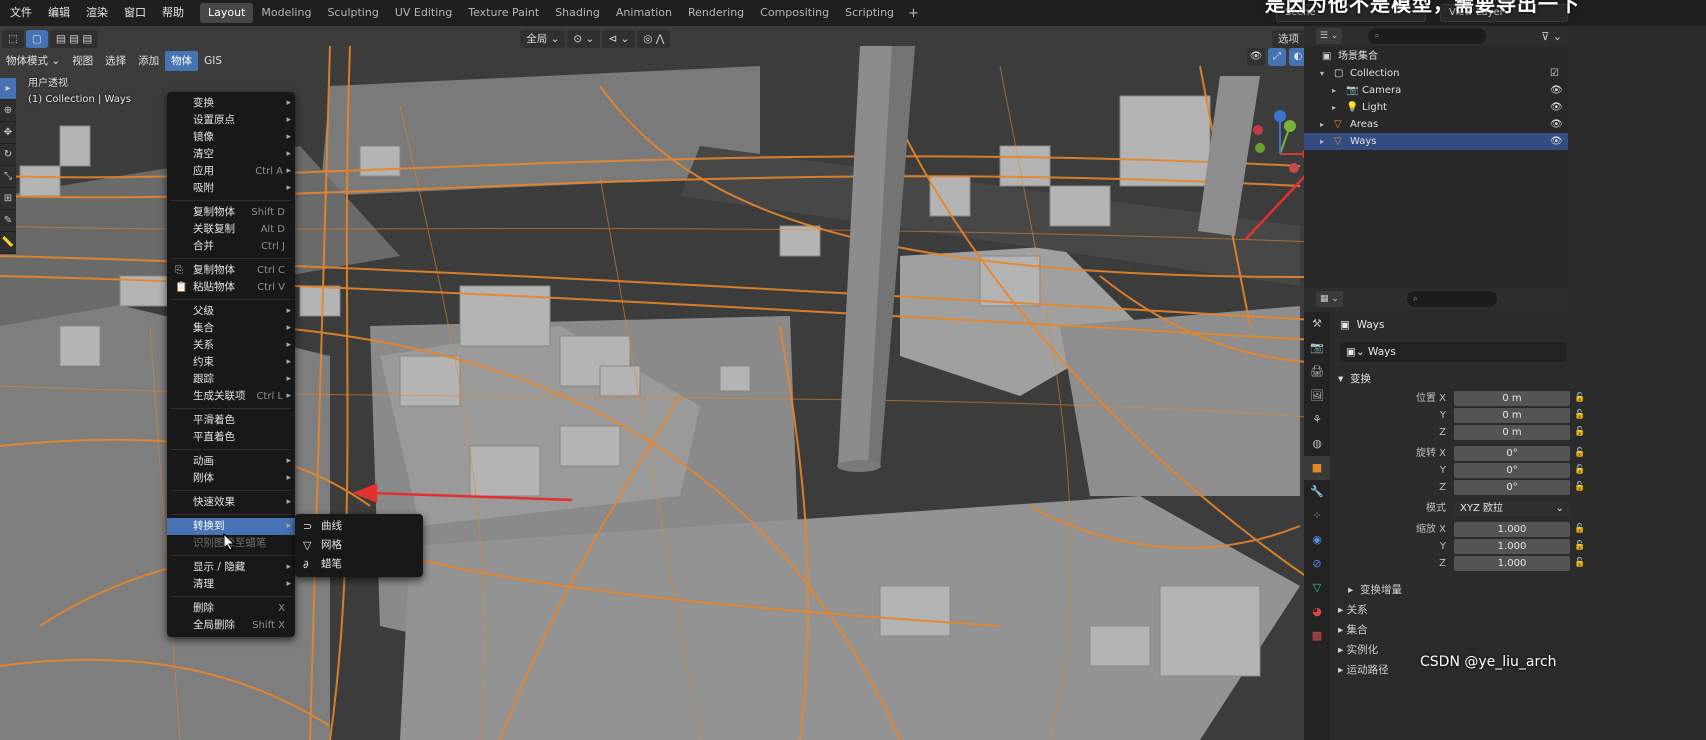  I want to click on render-tab-icon: 📷, so click(1317, 348).